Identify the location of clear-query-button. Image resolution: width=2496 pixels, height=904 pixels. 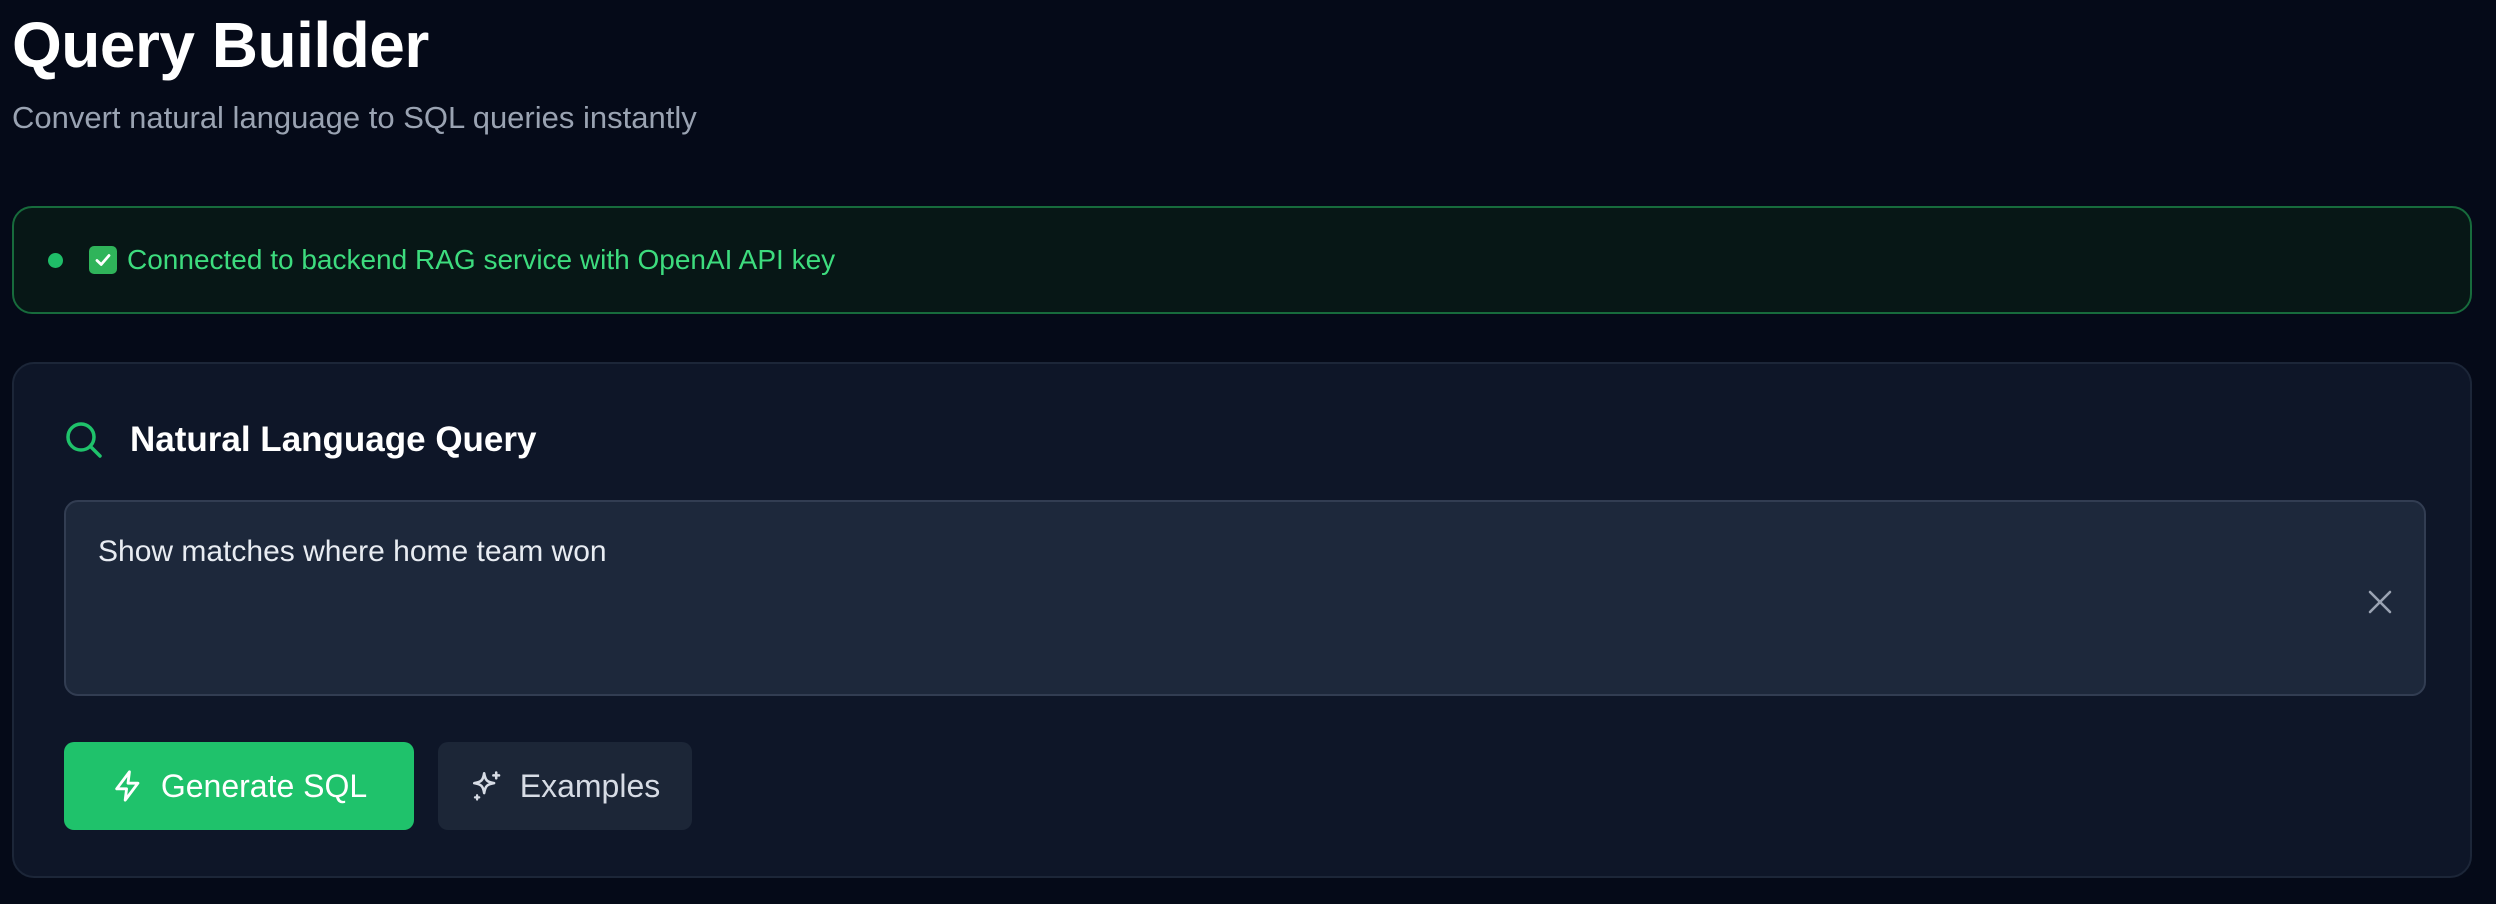
(2380, 602).